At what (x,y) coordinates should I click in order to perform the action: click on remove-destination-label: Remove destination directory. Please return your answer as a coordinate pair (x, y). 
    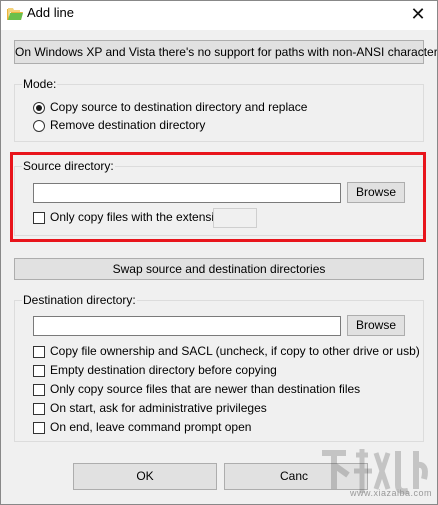
    Looking at the image, I should click on (127, 125).